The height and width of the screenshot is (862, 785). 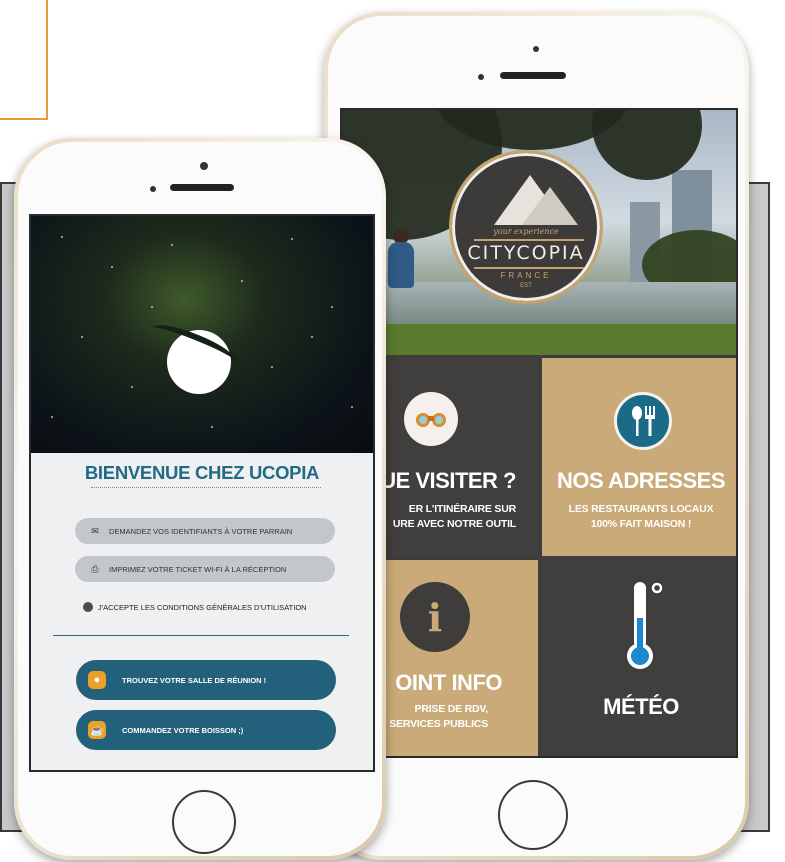 I want to click on welcome-title: BIENVENUE CHEZ UCOPIA, so click(x=202, y=472).